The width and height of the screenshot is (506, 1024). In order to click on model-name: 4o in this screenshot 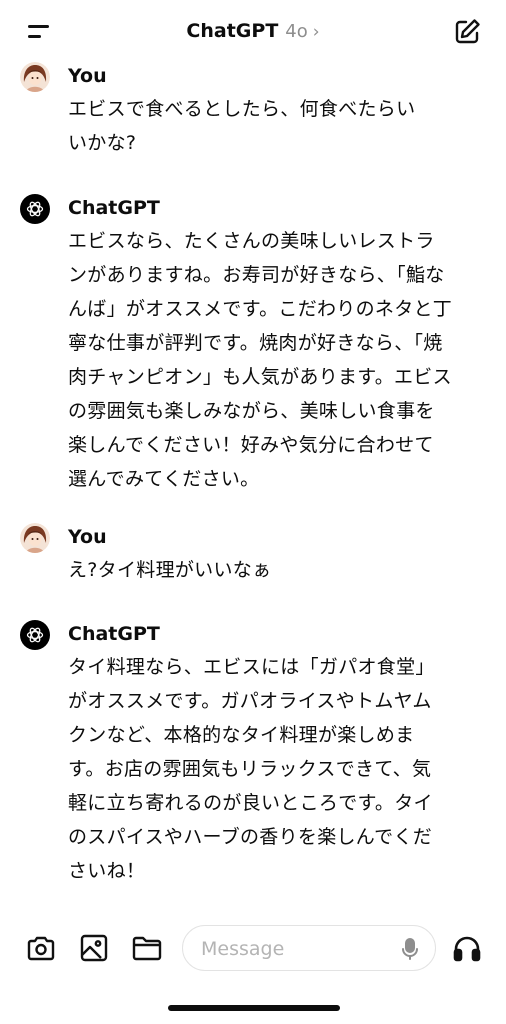, I will do `click(296, 31)`.